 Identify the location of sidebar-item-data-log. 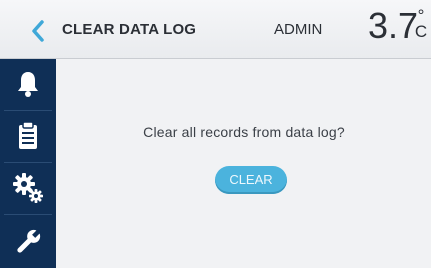
(28, 136).